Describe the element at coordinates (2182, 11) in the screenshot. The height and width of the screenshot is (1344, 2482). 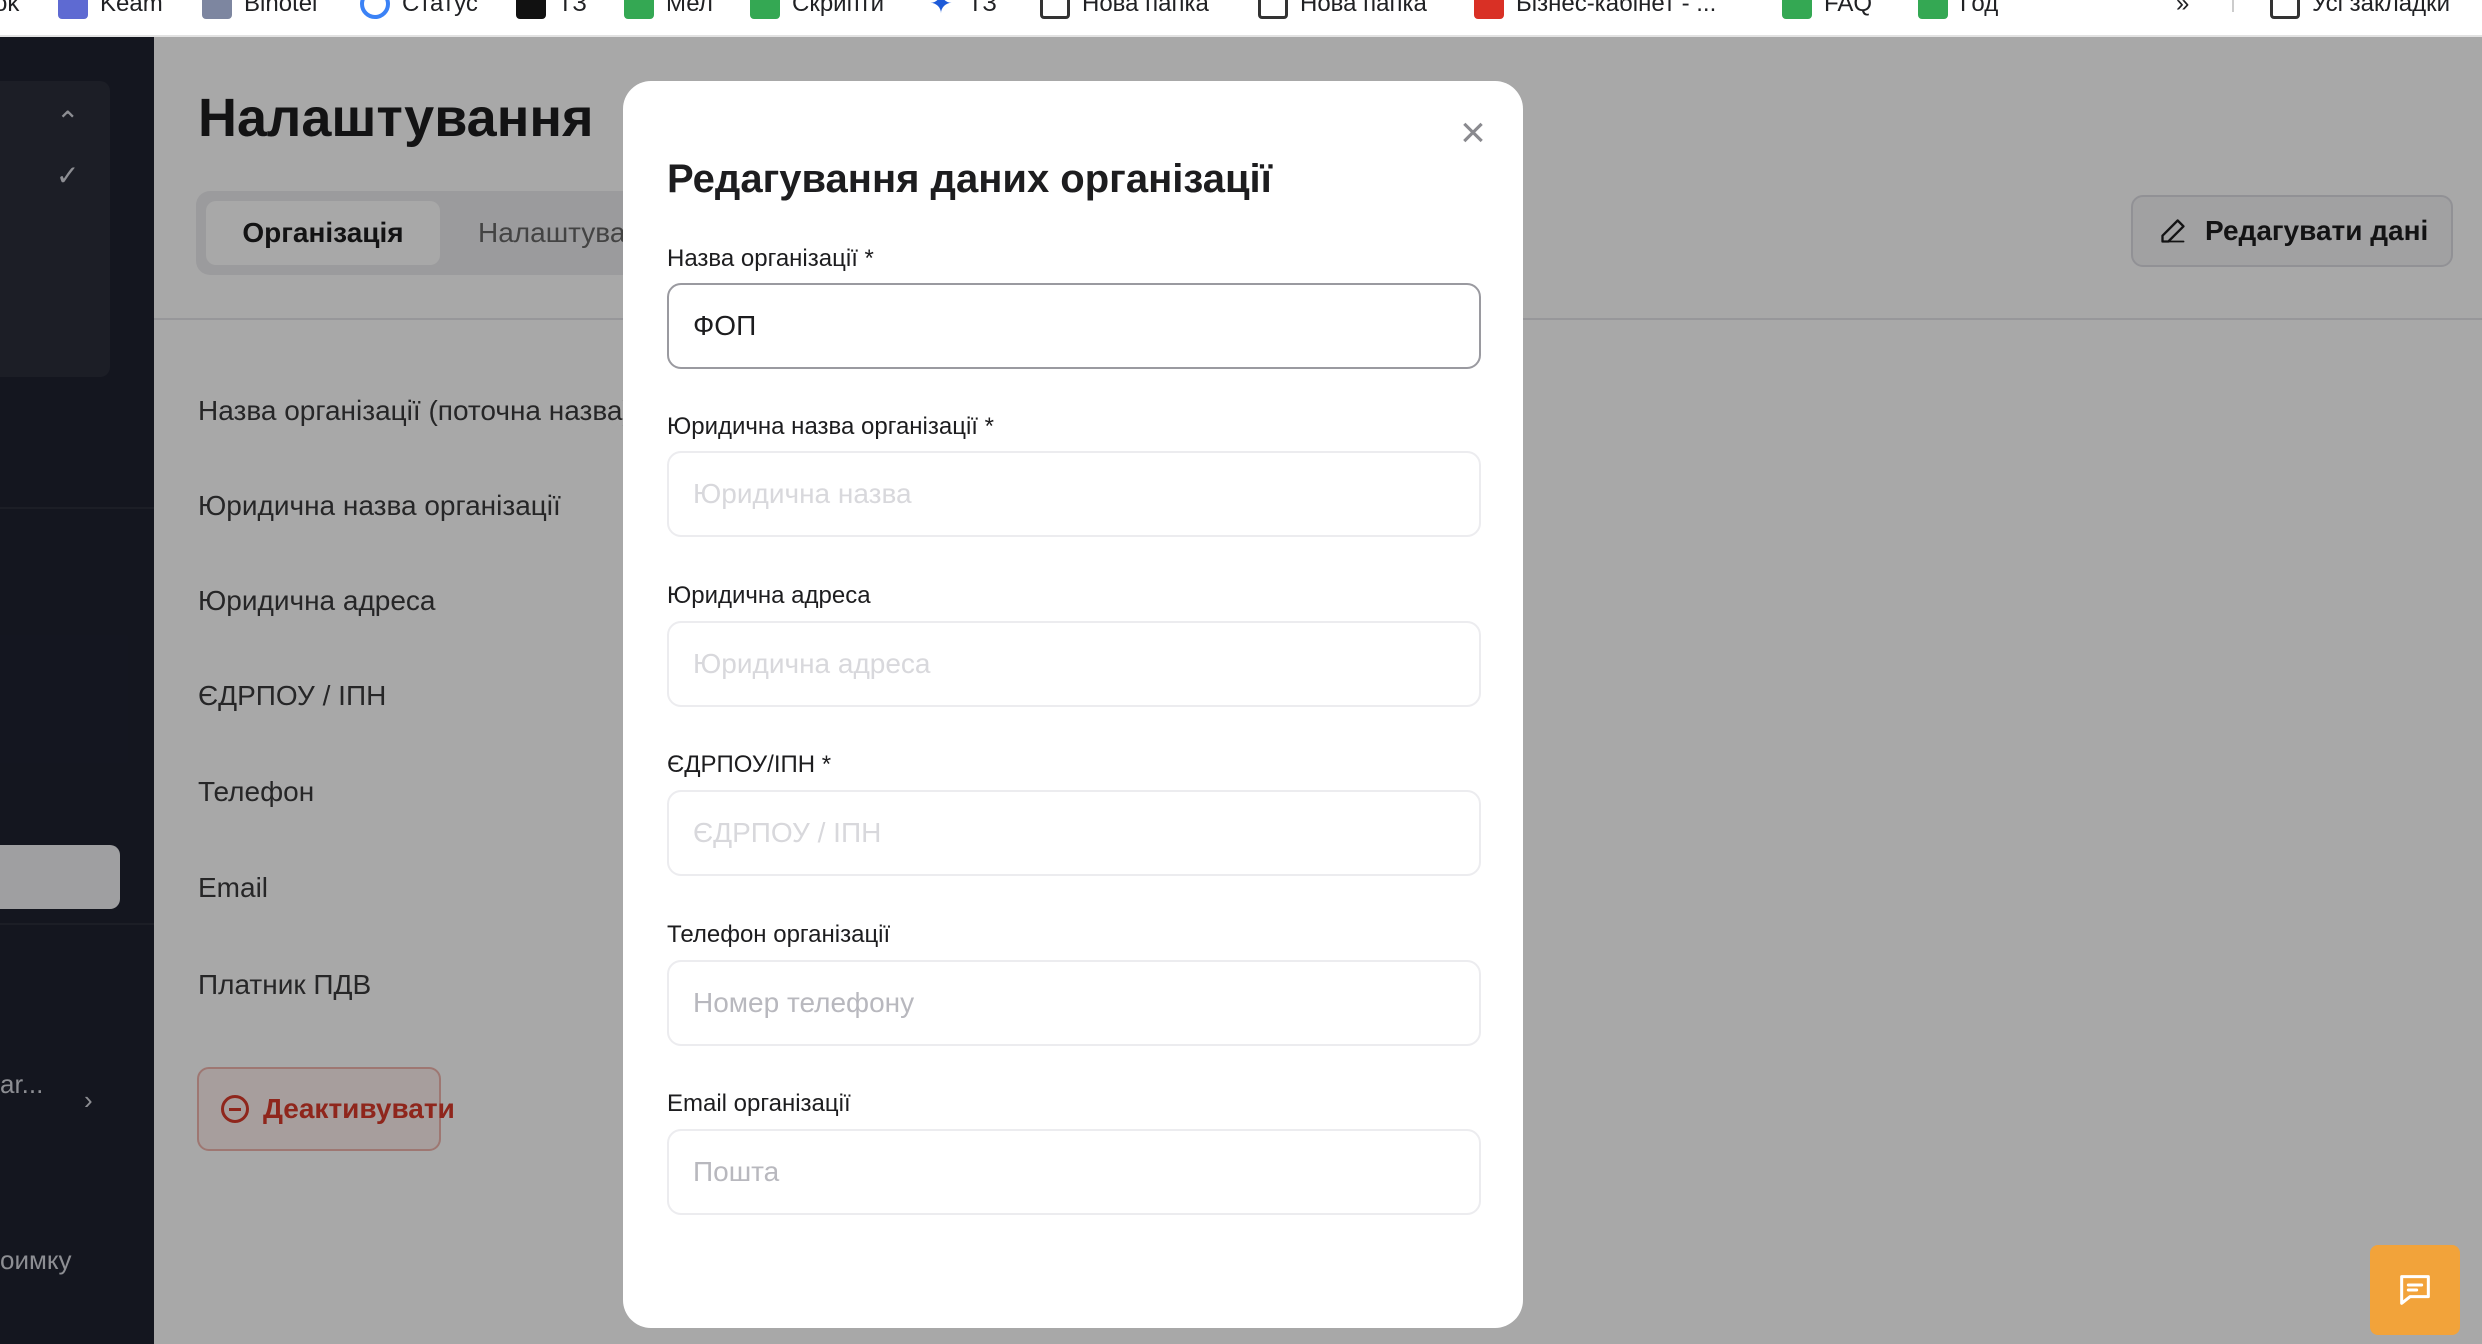
I see `more-bookmarks-button: »` at that location.